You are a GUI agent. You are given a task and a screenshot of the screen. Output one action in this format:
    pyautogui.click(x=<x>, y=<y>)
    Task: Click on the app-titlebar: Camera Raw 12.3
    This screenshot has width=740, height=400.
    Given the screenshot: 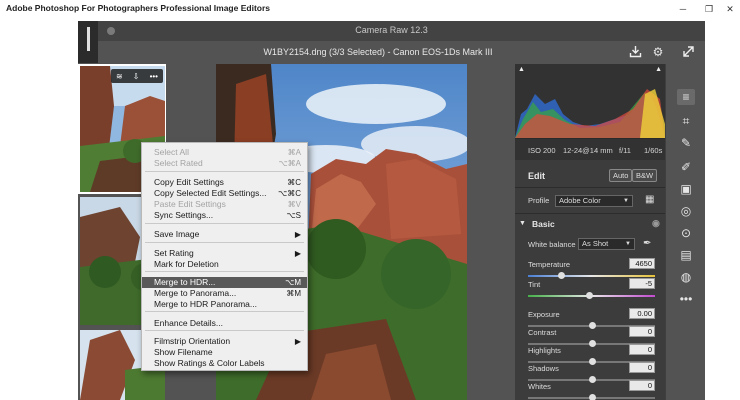 What is the action you would take?
    pyautogui.click(x=391, y=31)
    